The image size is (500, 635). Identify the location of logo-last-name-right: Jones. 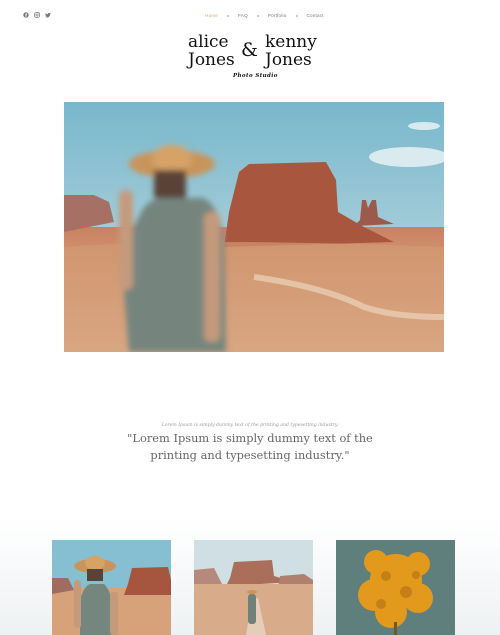
(288, 60).